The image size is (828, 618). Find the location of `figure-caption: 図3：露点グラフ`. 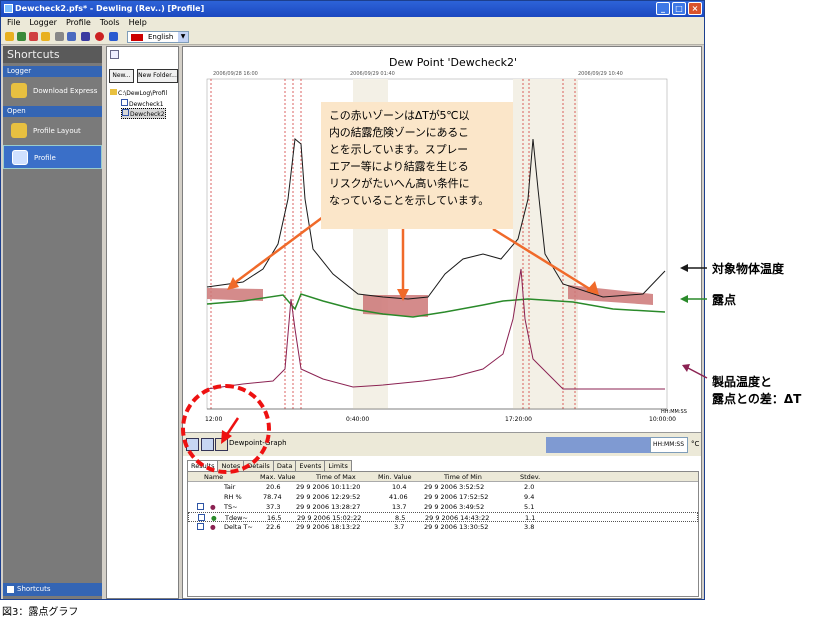

figure-caption: 図3：露点グラフ is located at coordinates (40, 612).